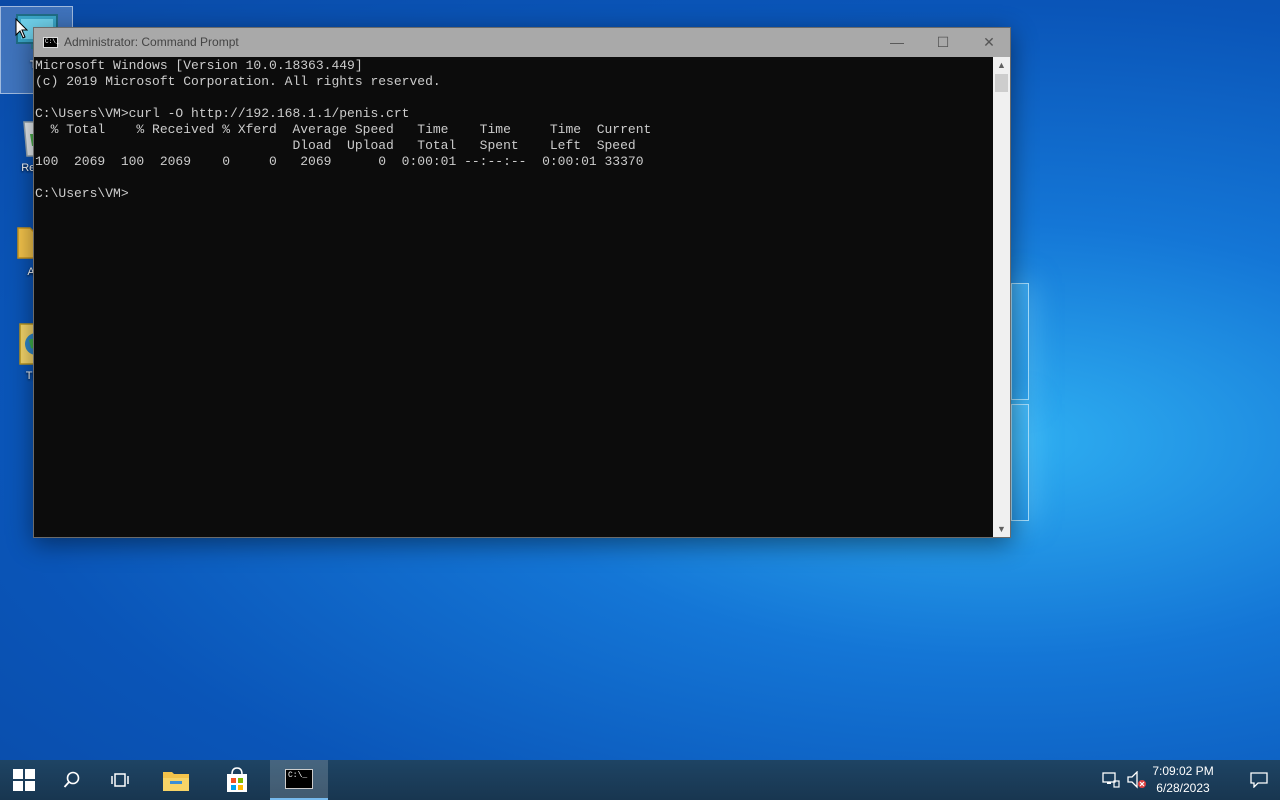  I want to click on scroll-down-arrow-icon: ▼, so click(1001, 529).